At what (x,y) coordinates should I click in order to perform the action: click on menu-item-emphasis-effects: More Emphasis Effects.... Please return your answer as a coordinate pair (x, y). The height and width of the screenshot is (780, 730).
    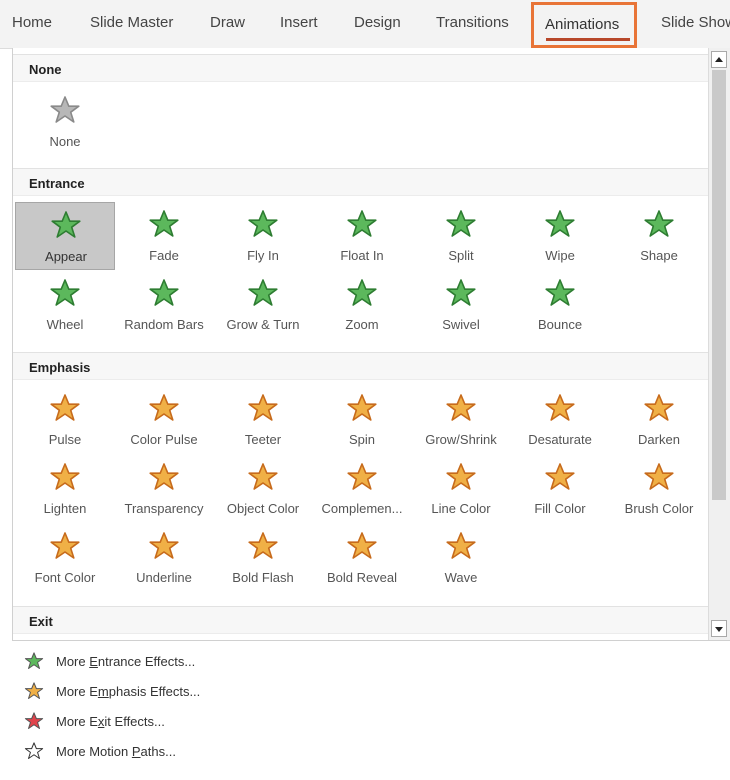
    Looking at the image, I should click on (212, 692).